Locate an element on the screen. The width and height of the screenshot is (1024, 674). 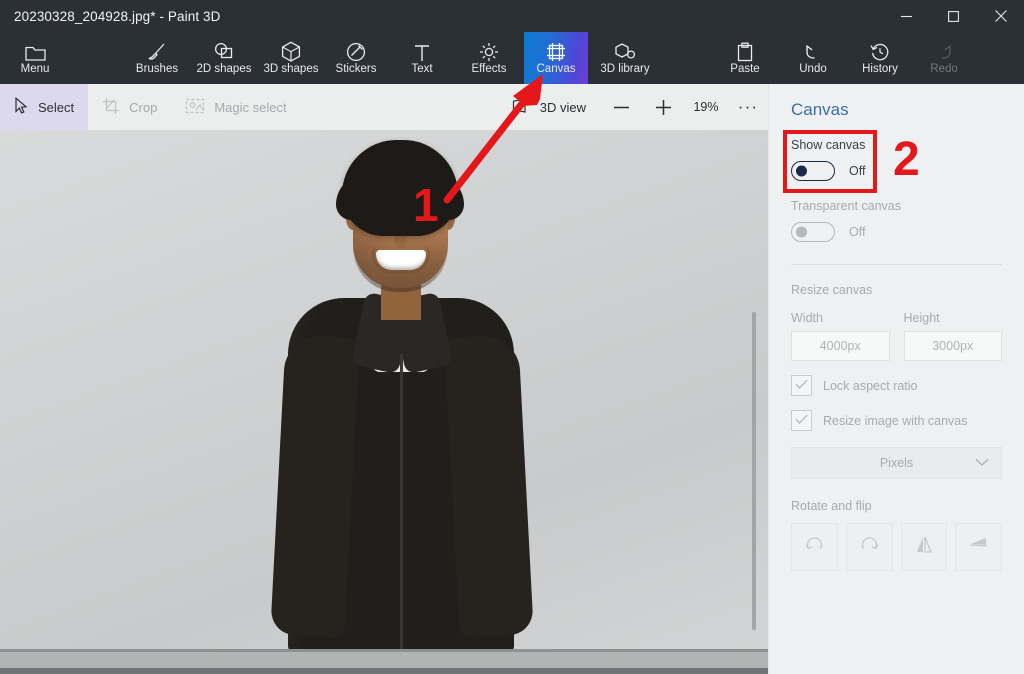
flip-vertical-button is located at coordinates (978, 547).